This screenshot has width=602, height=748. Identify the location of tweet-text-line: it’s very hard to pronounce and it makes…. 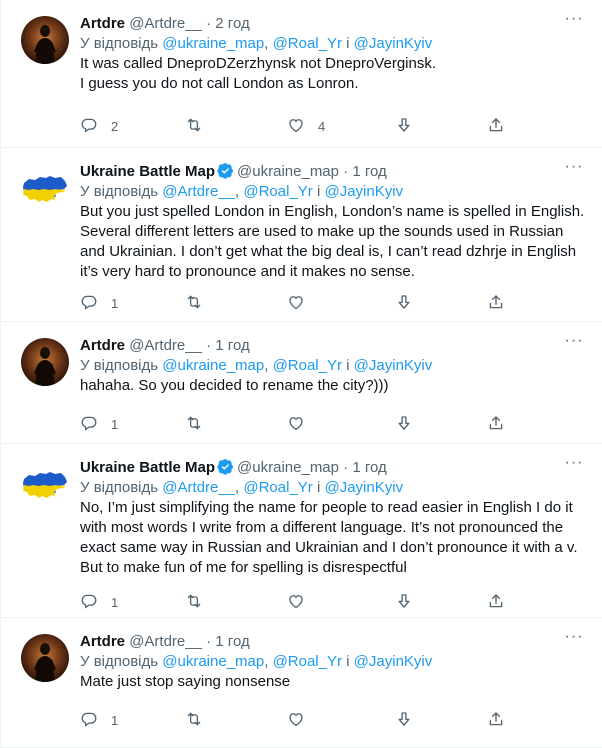
(247, 271).